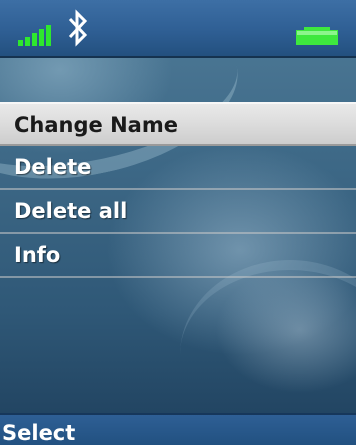 Image resolution: width=356 pixels, height=445 pixels. I want to click on menu-item-info: Info, so click(178, 256).